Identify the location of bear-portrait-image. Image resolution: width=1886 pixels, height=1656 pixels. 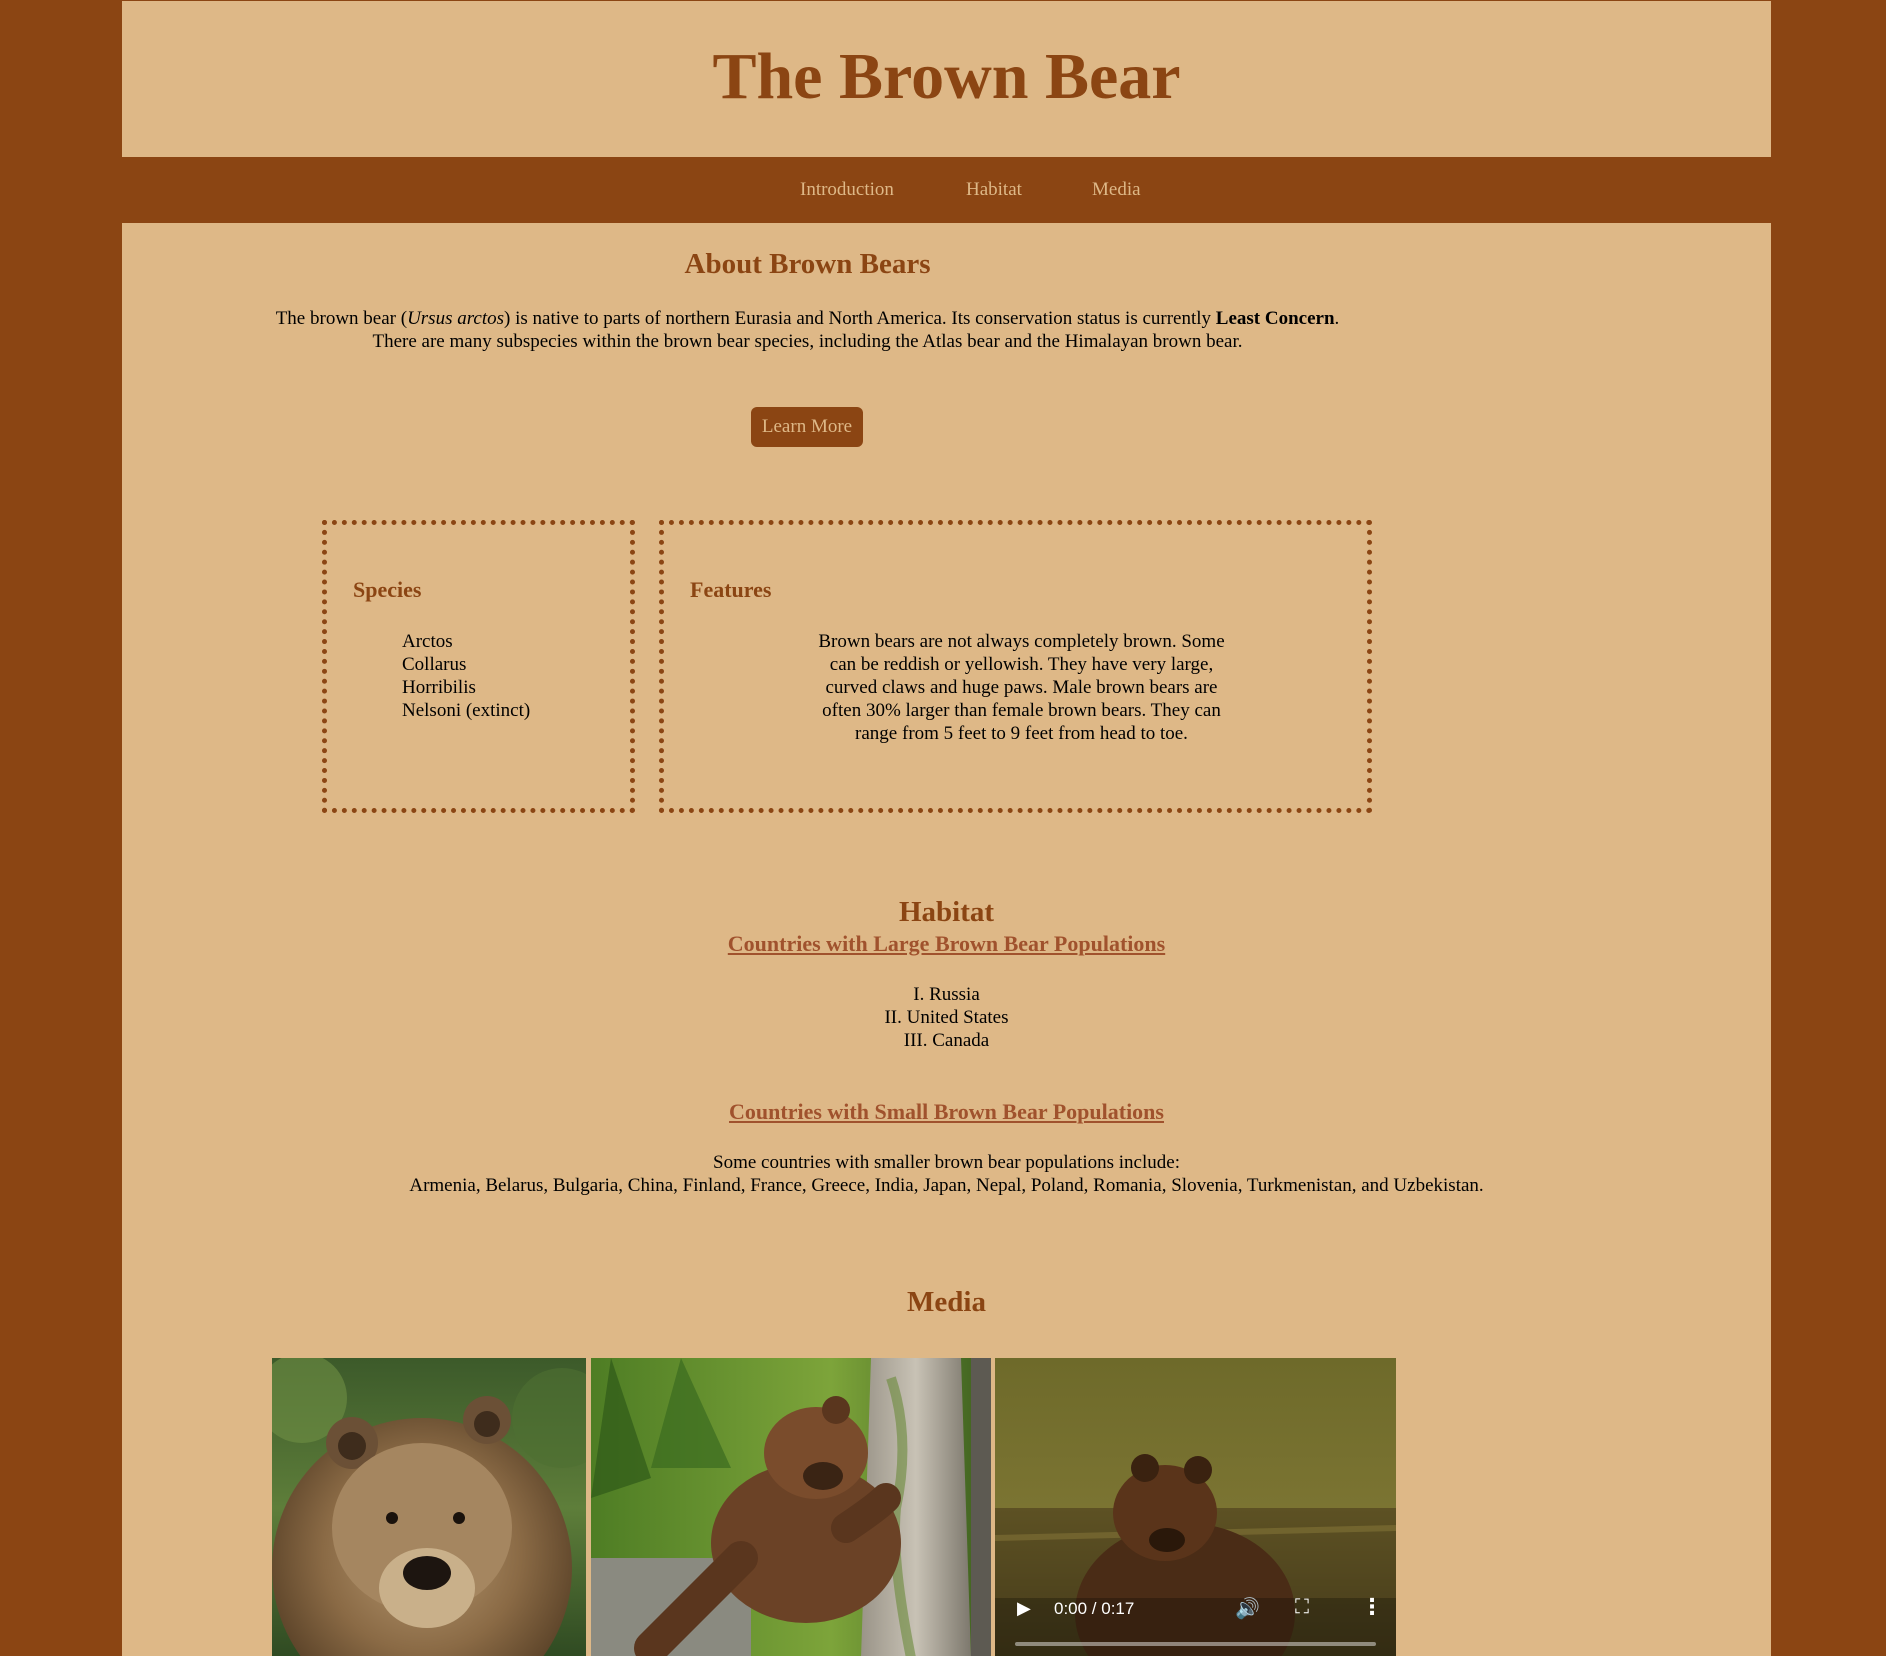
(429, 1507).